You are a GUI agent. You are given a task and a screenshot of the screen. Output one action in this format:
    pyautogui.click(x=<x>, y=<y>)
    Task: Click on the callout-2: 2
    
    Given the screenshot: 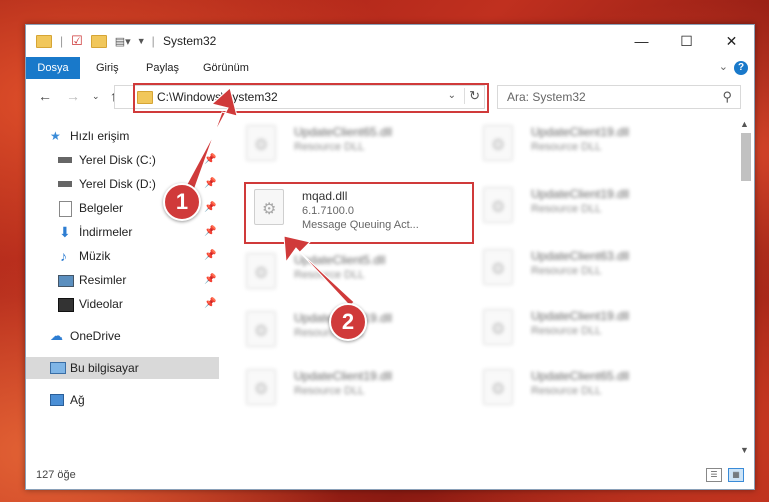 What is the action you would take?
    pyautogui.click(x=348, y=322)
    